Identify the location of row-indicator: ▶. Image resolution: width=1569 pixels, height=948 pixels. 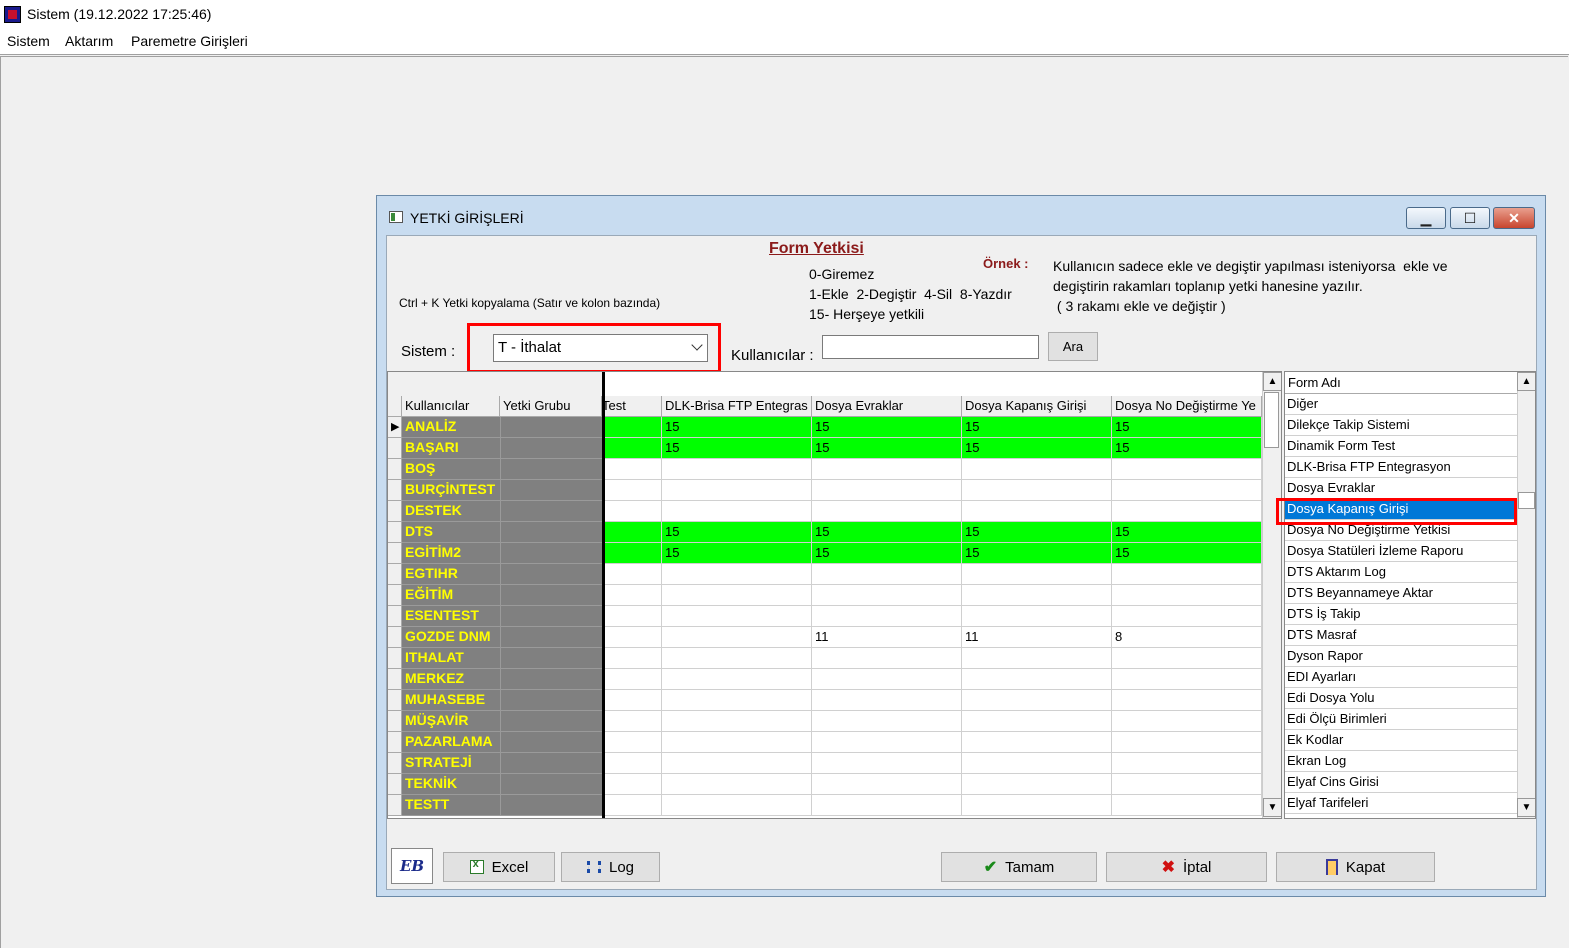
(395, 427).